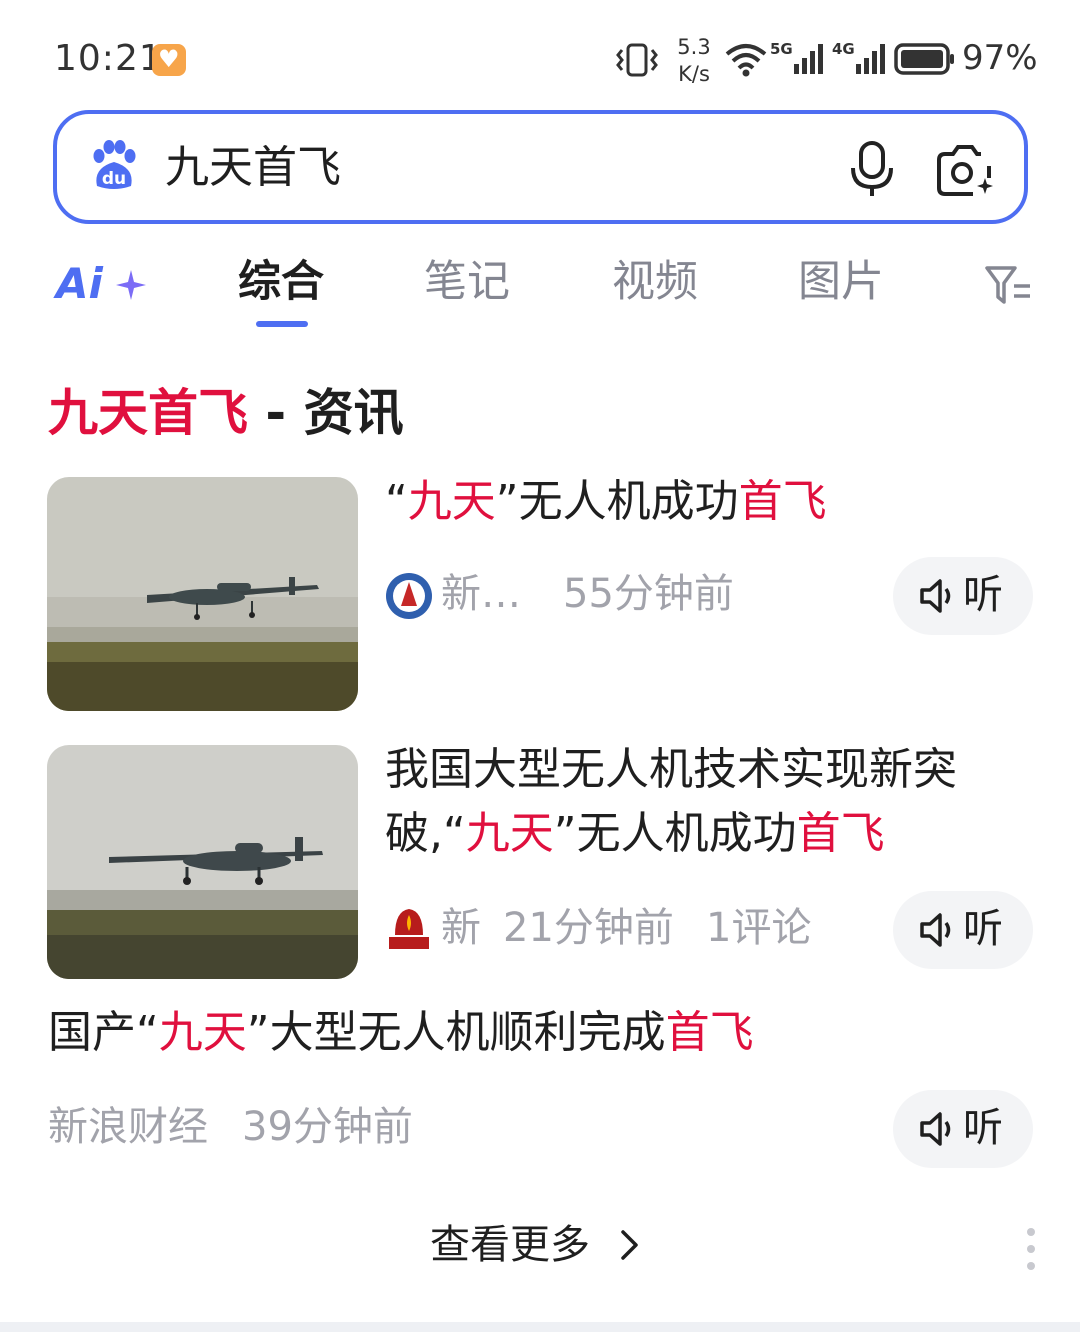 The height and width of the screenshot is (1332, 1080). I want to click on search-box: du 九天首飞, so click(540, 167).